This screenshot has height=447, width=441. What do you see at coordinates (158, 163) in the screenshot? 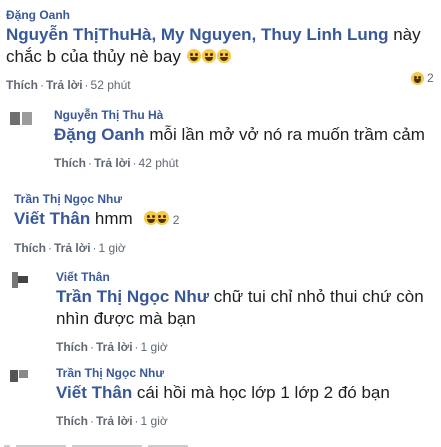
I see `comment-time: 42 phút` at bounding box center [158, 163].